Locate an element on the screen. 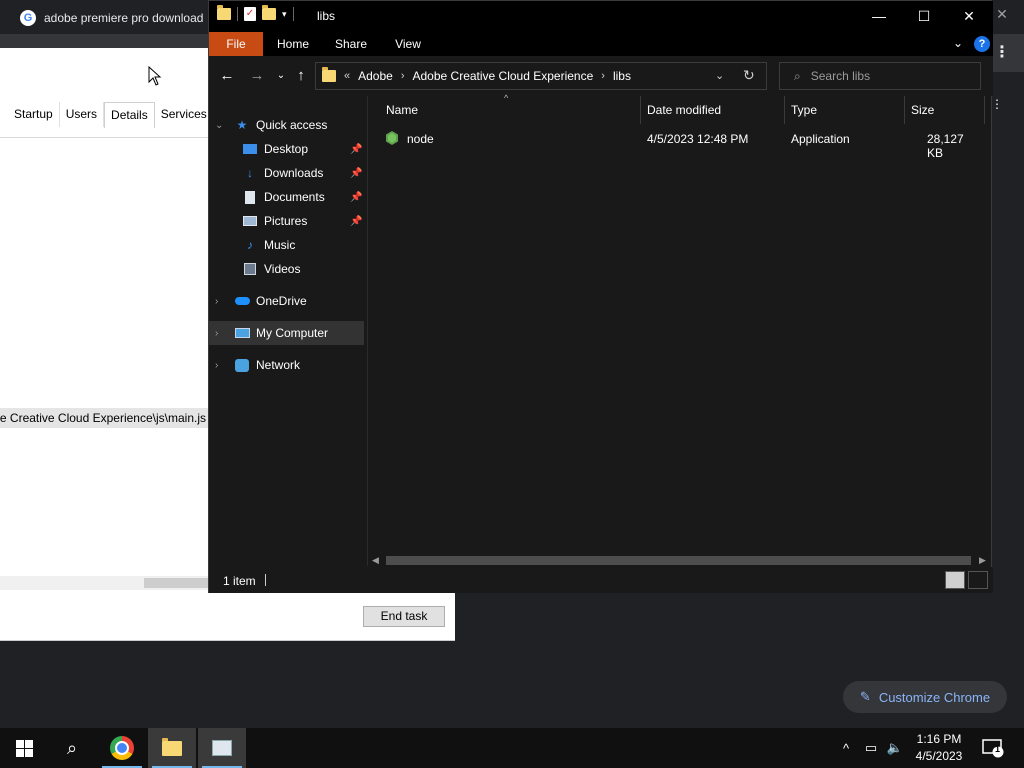  back-icon: ← is located at coordinates (227, 76).